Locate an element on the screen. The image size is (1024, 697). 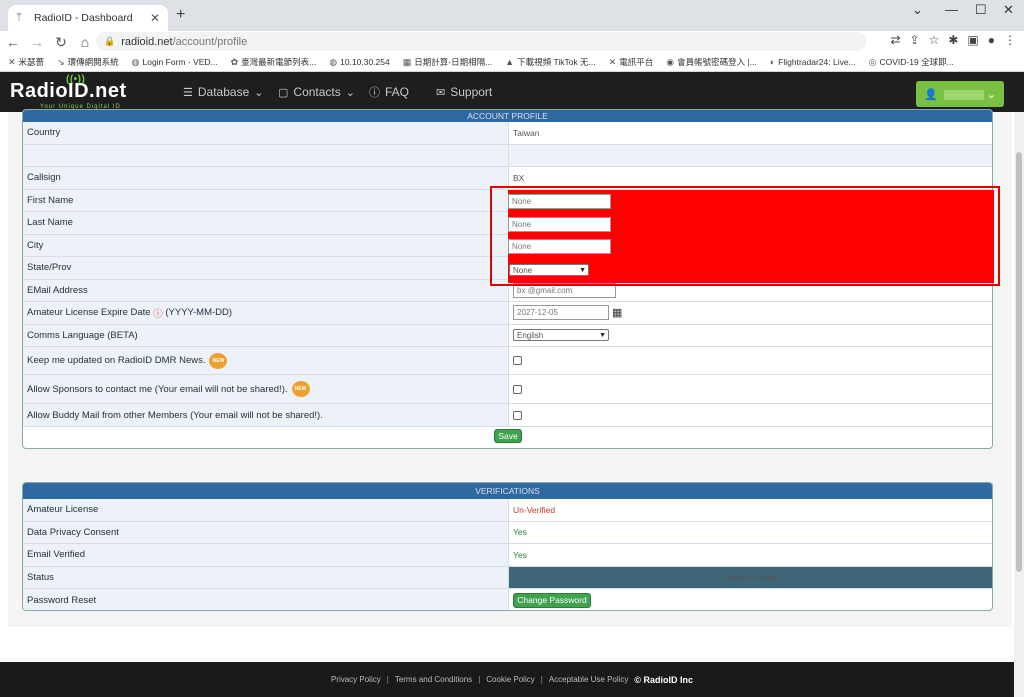
bookmark-item: ✕ 電訊平台 is located at coordinates (631, 62).